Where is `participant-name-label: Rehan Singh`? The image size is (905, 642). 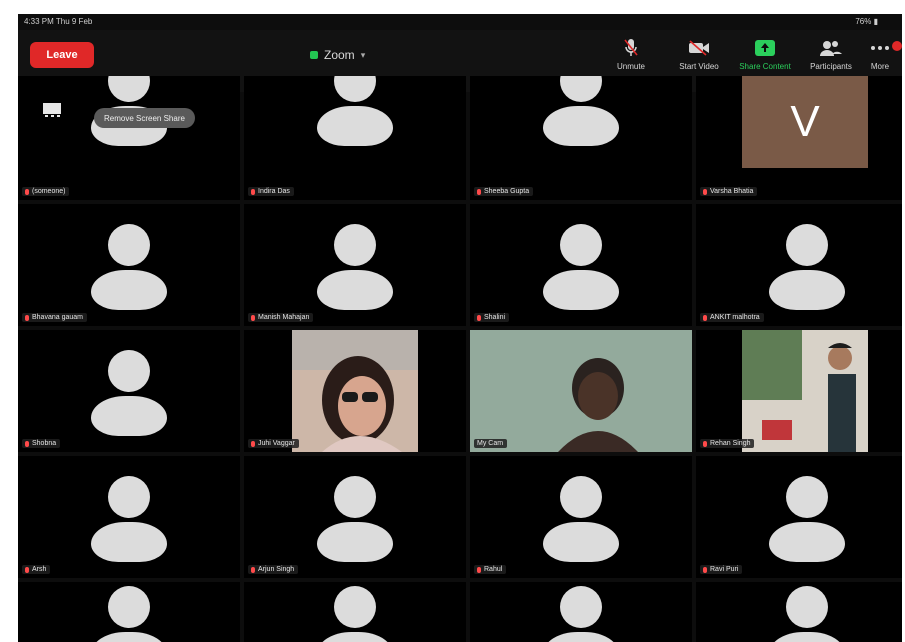 participant-name-label: Rehan Singh is located at coordinates (730, 443).